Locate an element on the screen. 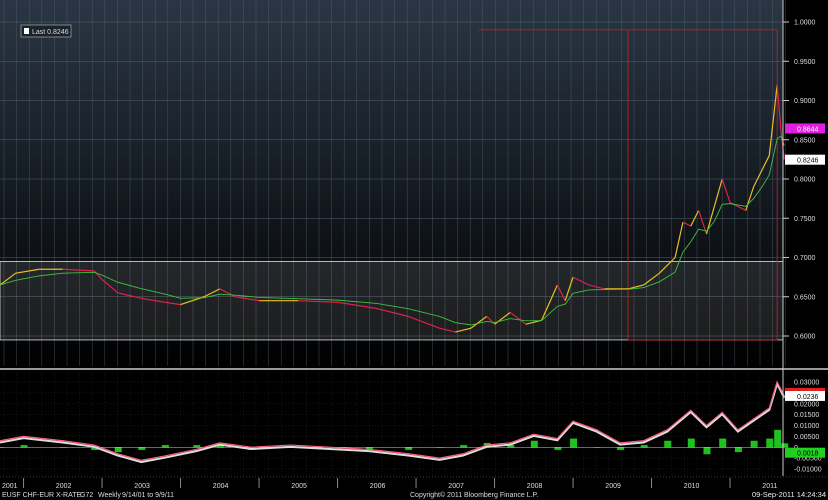  ticker: EUSF CHF-EUR X-RATE is located at coordinates (42, 495).